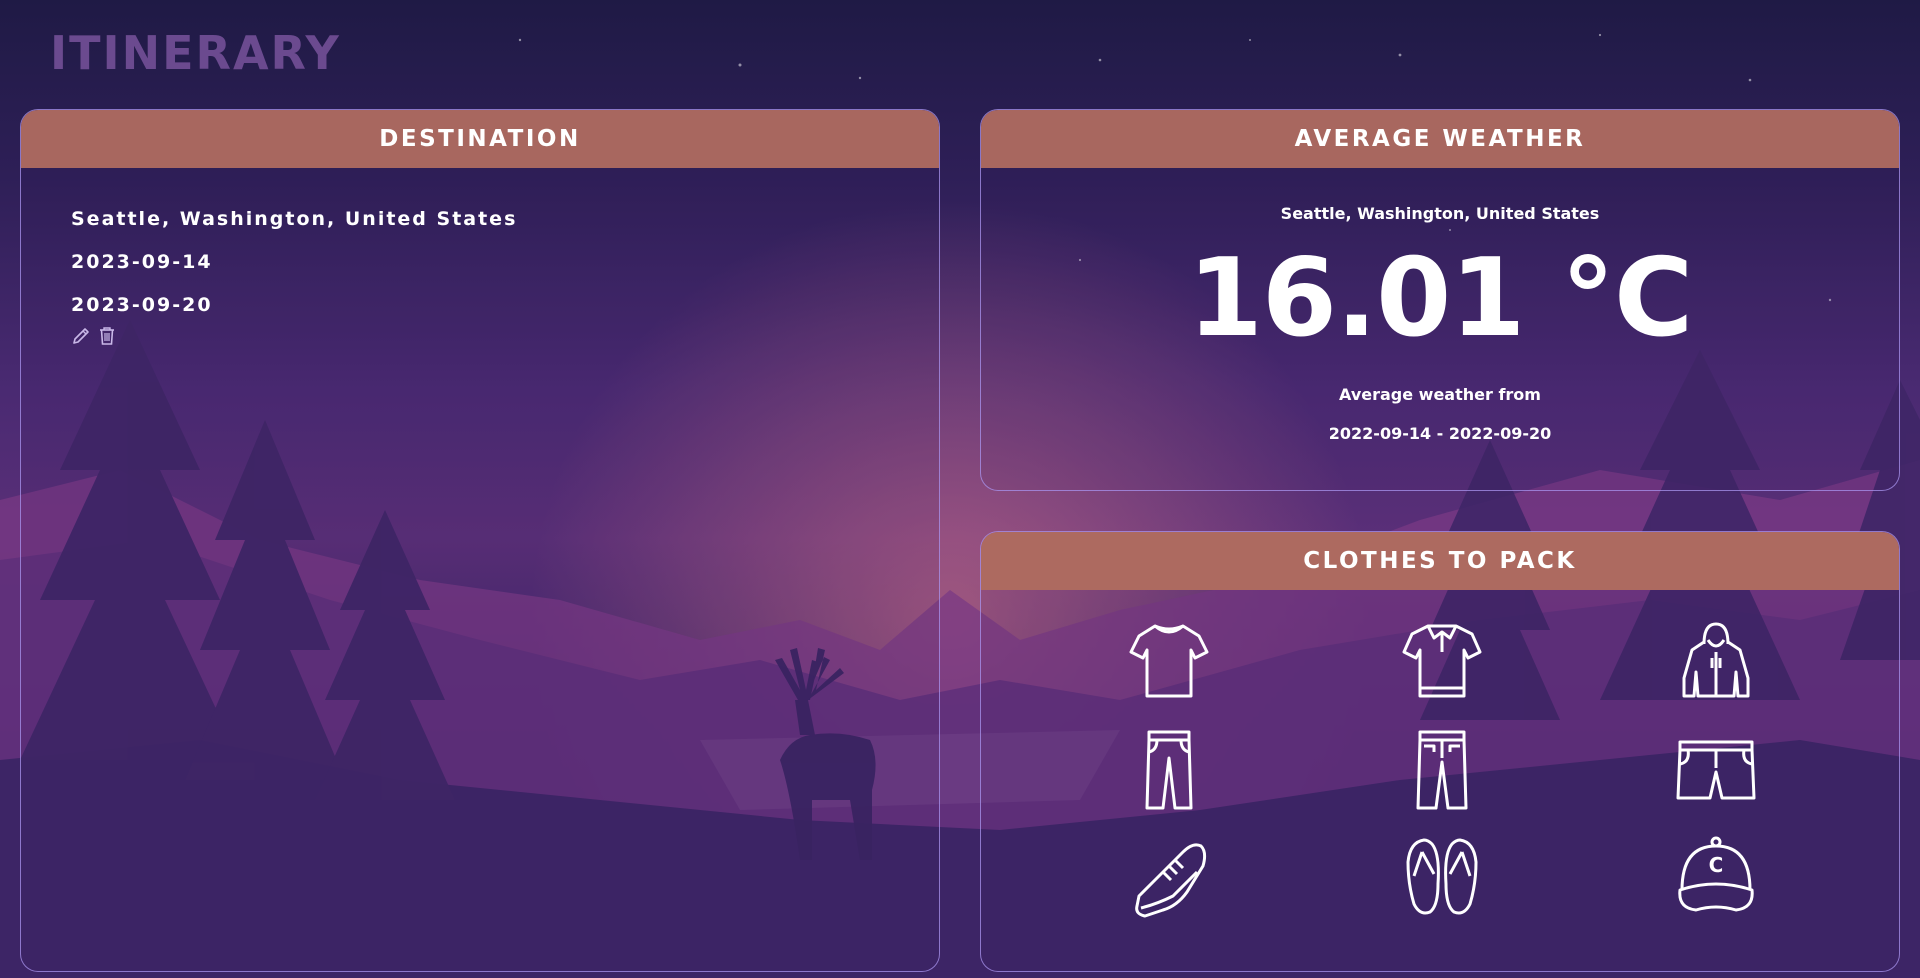 The width and height of the screenshot is (1920, 978). What do you see at coordinates (1442, 770) in the screenshot?
I see `jeans-icon` at bounding box center [1442, 770].